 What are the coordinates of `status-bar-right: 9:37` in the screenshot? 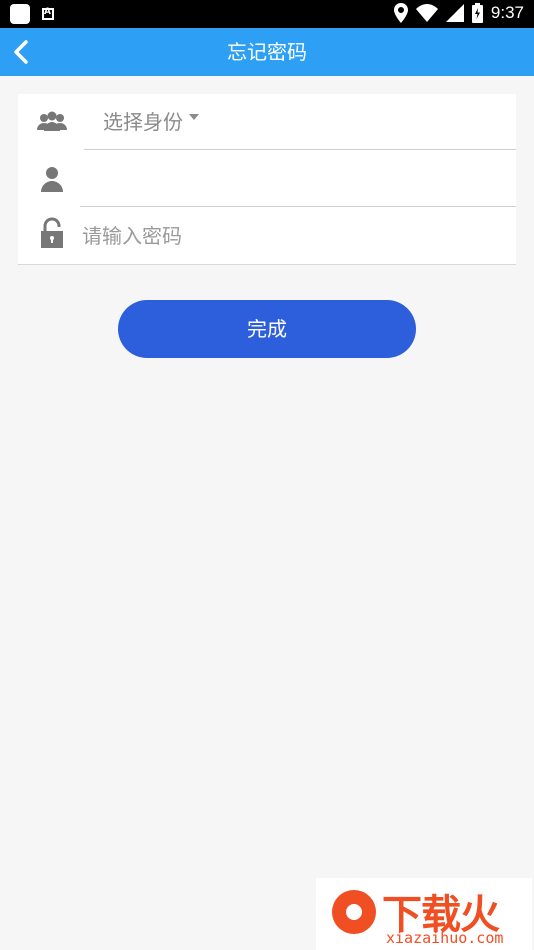 It's located at (458, 13).